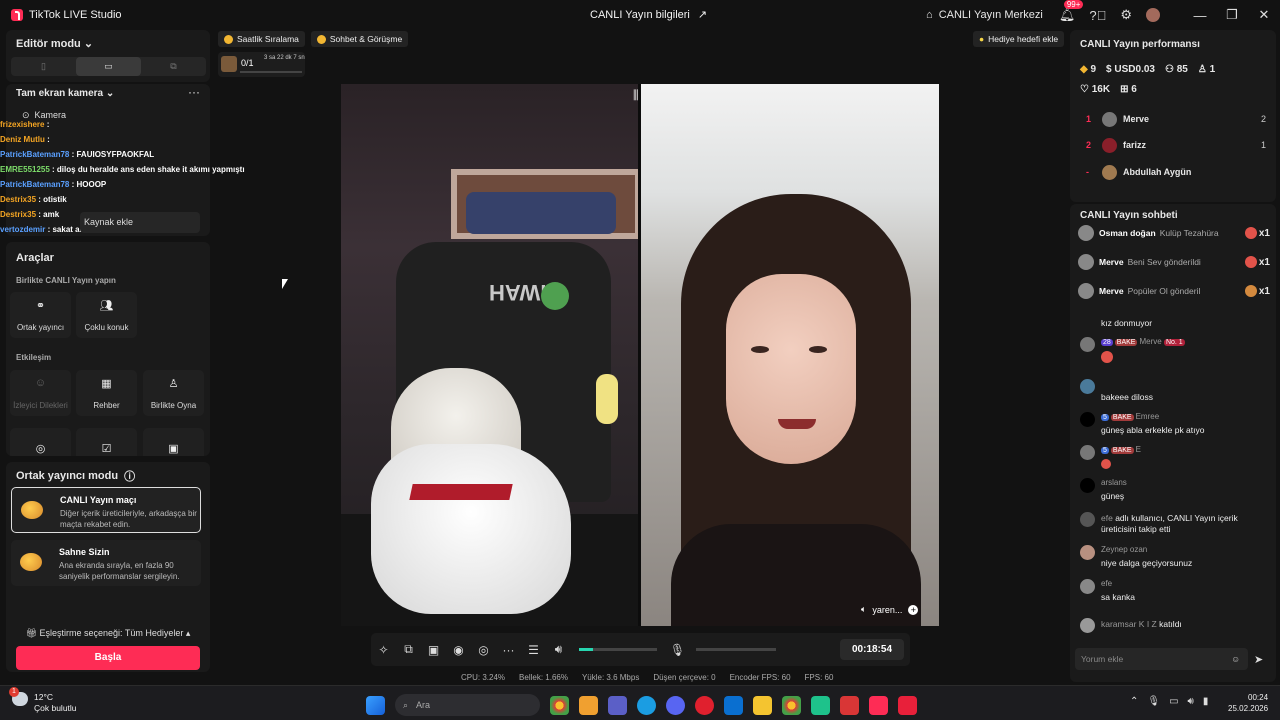 The width and height of the screenshot is (1280, 720). I want to click on rank-score: 1, so click(1263, 145).